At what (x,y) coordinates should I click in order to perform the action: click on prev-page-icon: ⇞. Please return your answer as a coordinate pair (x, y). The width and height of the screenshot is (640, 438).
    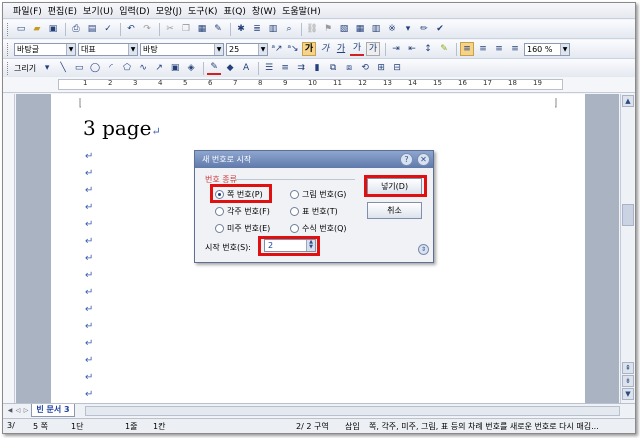
    Looking at the image, I should click on (628, 368).